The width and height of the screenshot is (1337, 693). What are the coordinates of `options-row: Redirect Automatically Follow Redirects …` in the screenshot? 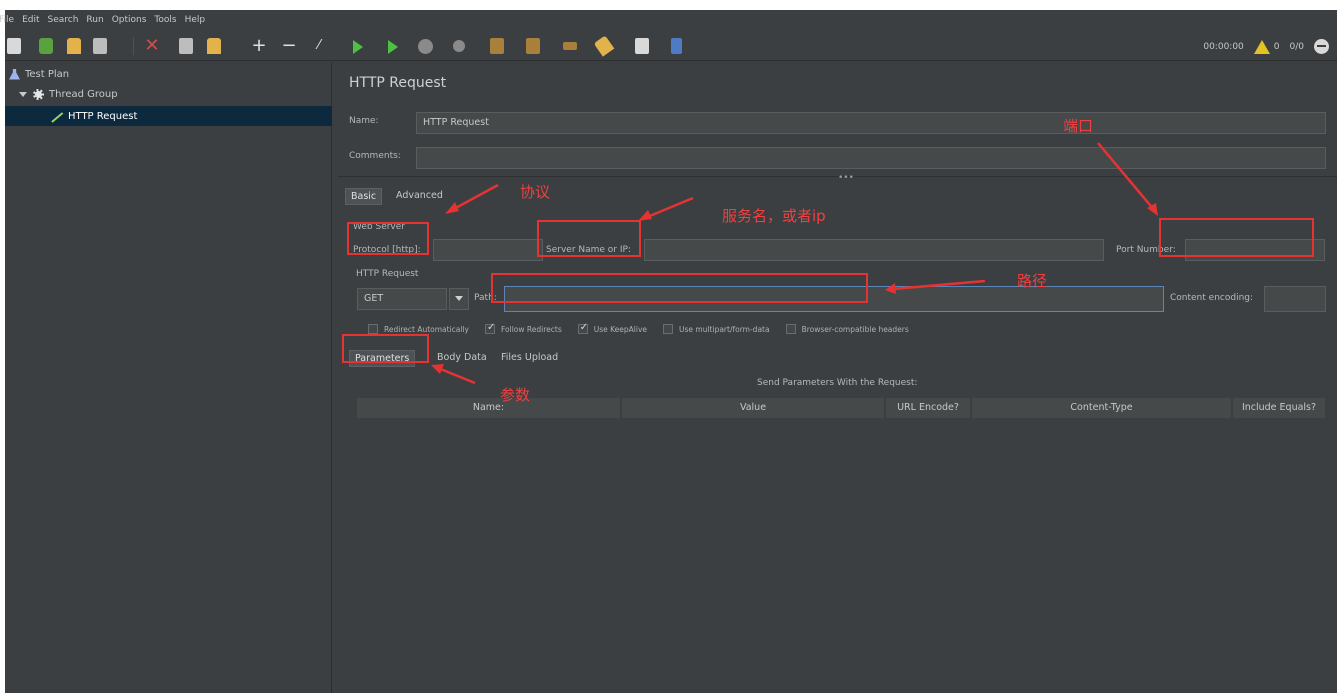 It's located at (646, 328).